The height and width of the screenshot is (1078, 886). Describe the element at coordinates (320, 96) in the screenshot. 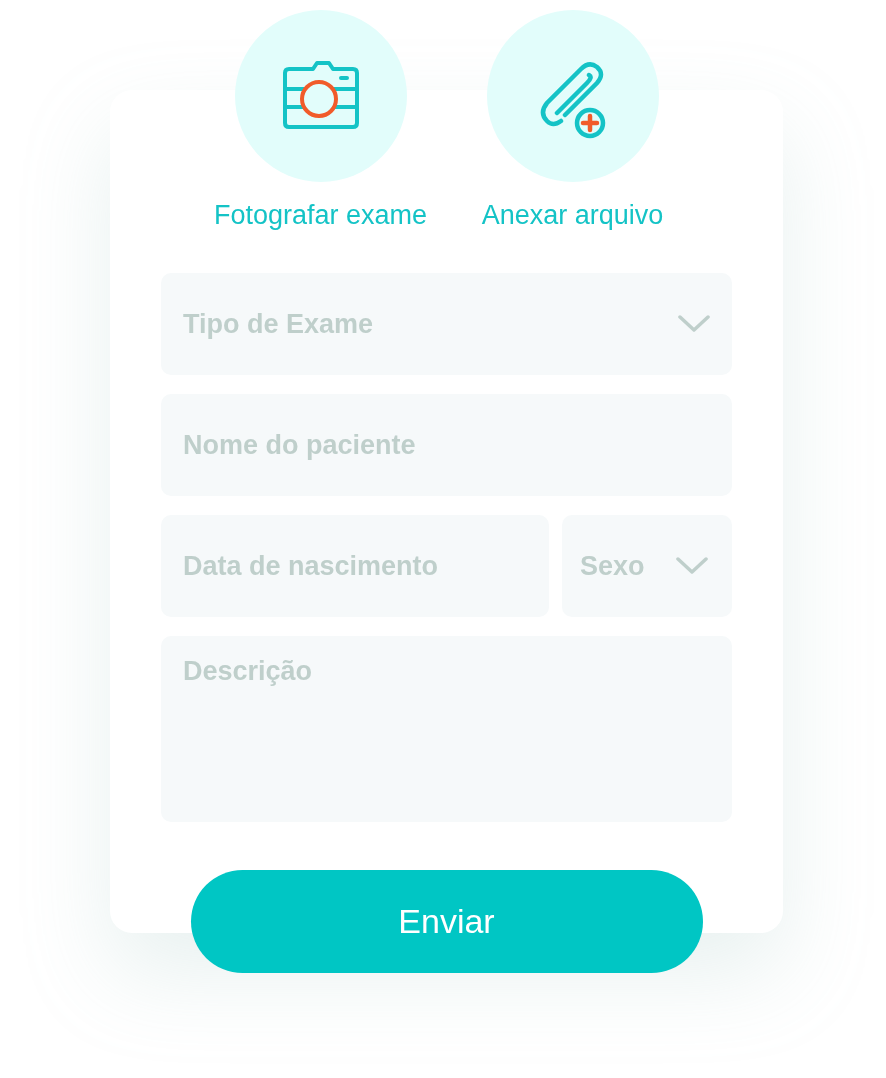

I see `camera-icon` at that location.